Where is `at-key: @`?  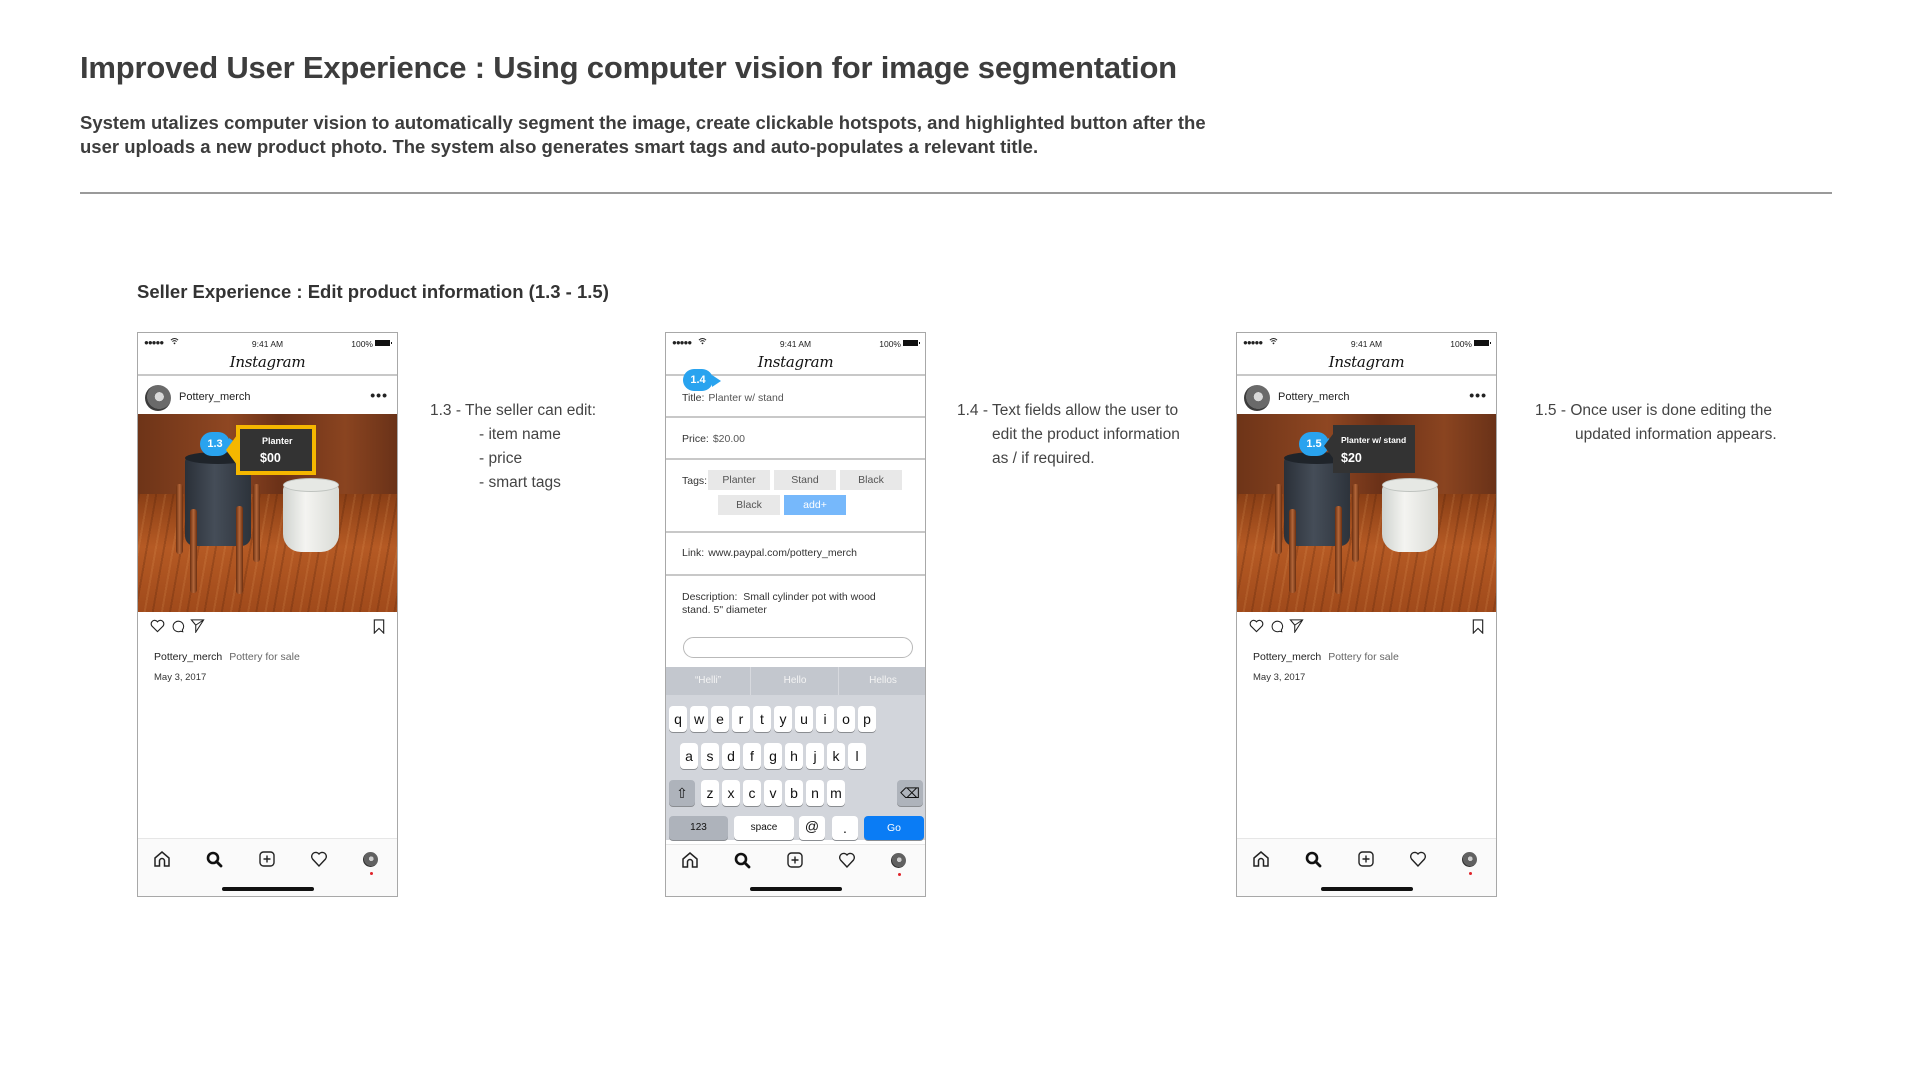
at-key: @ is located at coordinates (812, 828).